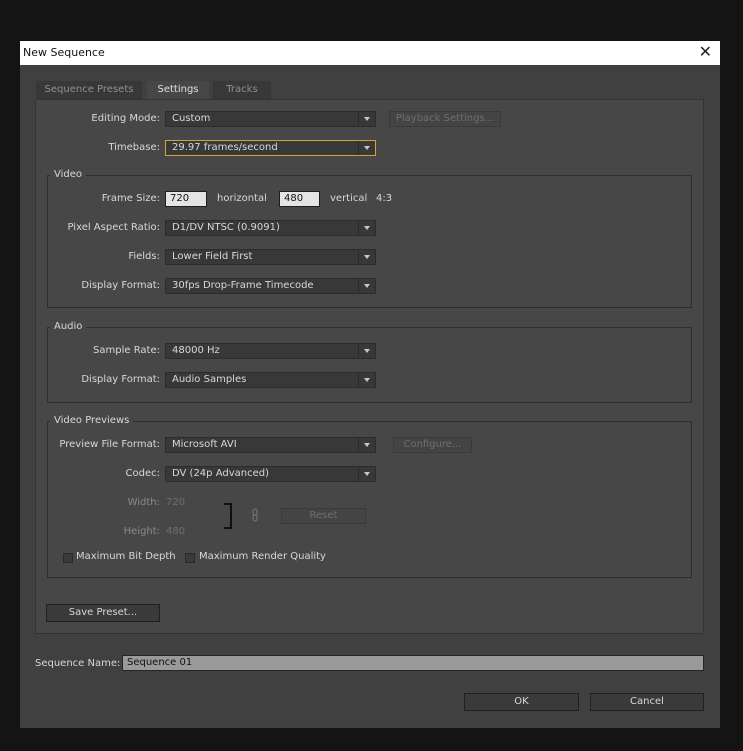 This screenshot has width=743, height=751. What do you see at coordinates (299, 199) in the screenshot?
I see `frame-height-input: 480` at bounding box center [299, 199].